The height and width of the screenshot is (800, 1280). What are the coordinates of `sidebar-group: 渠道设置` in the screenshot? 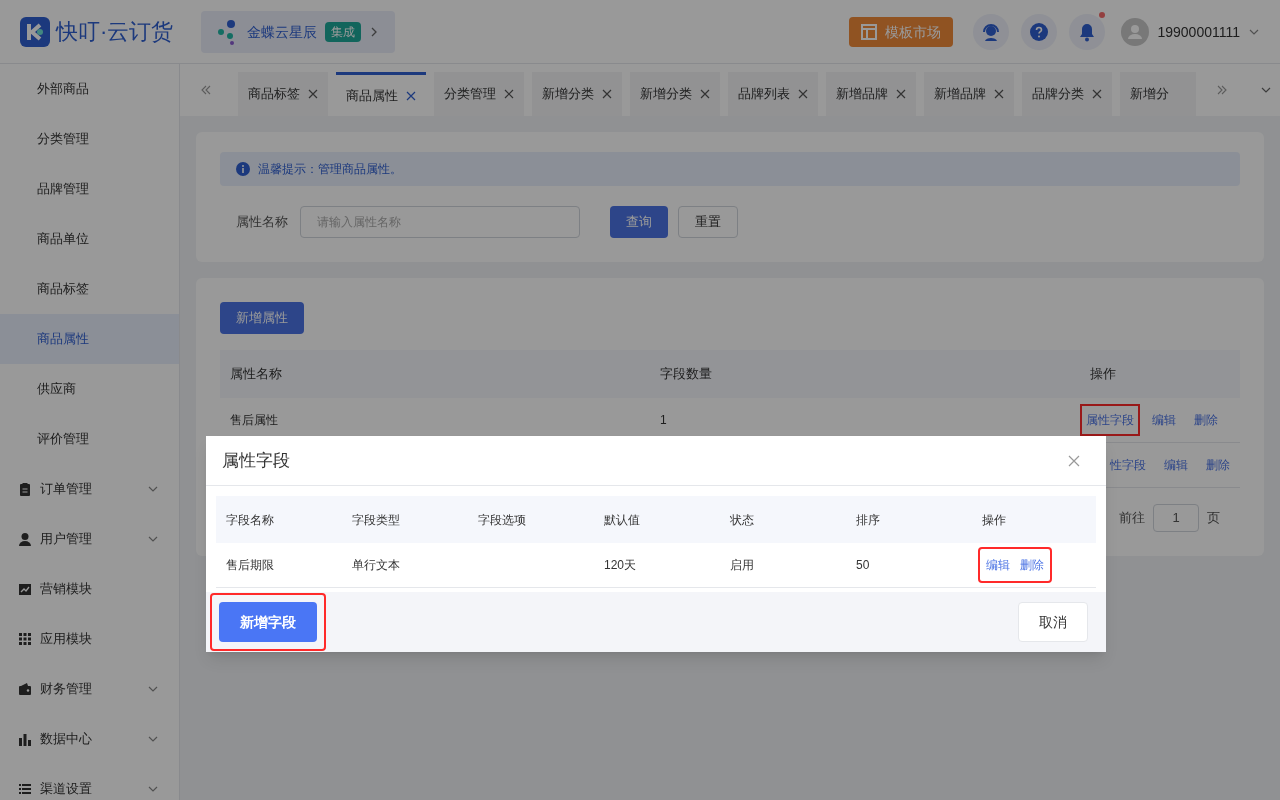 It's located at (89, 782).